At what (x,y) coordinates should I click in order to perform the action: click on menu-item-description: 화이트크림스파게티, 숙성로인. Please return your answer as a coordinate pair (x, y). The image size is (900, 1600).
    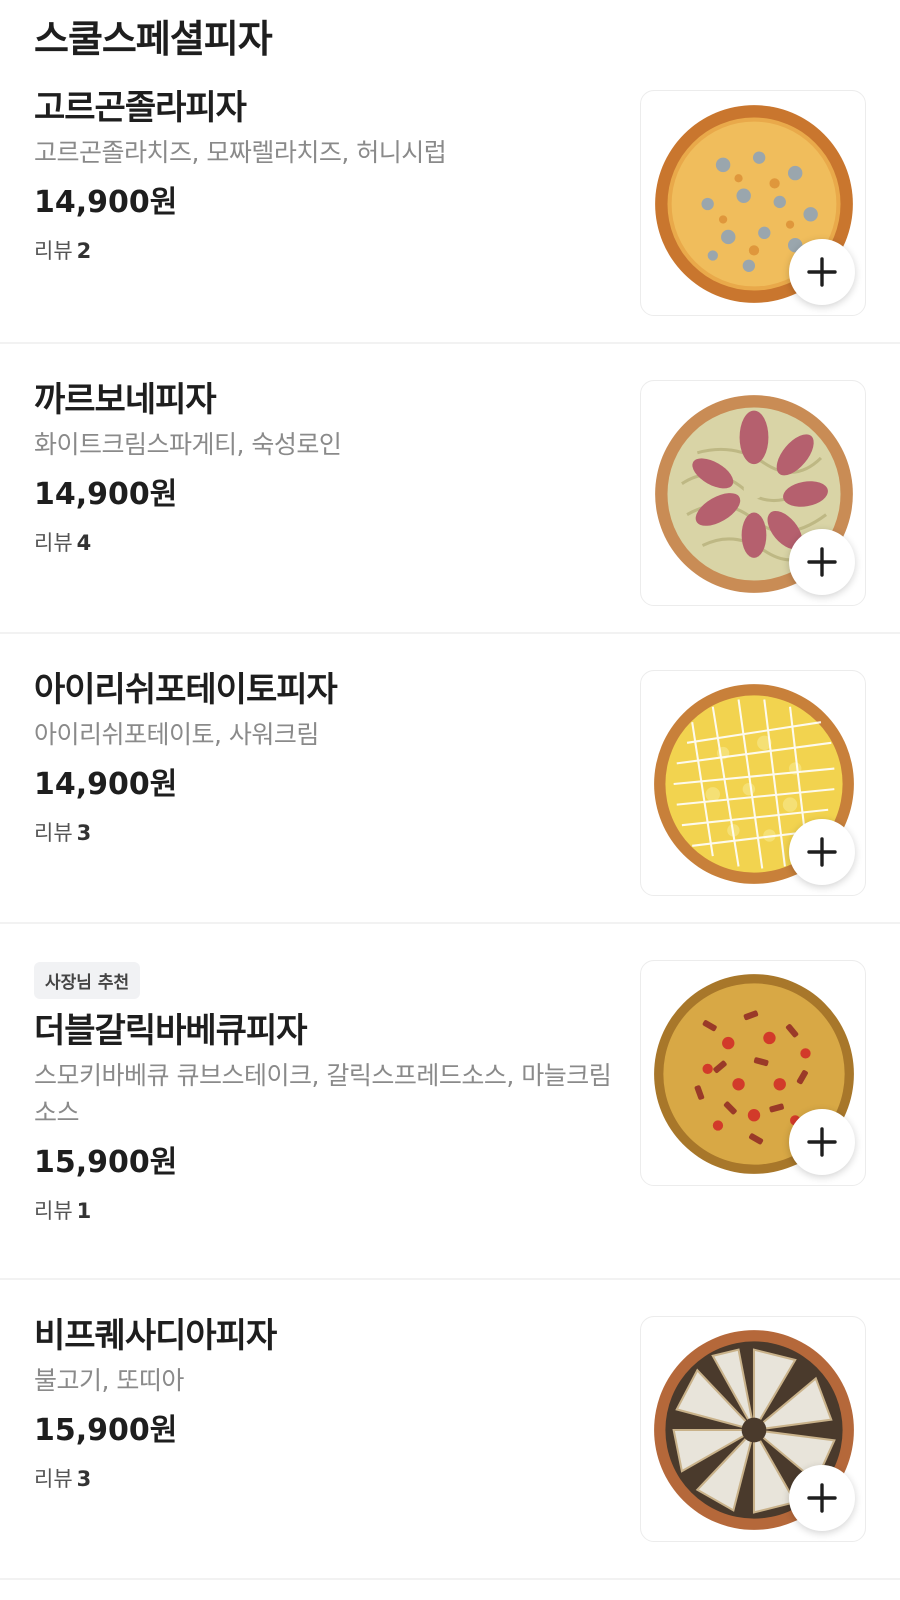
    Looking at the image, I should click on (188, 444).